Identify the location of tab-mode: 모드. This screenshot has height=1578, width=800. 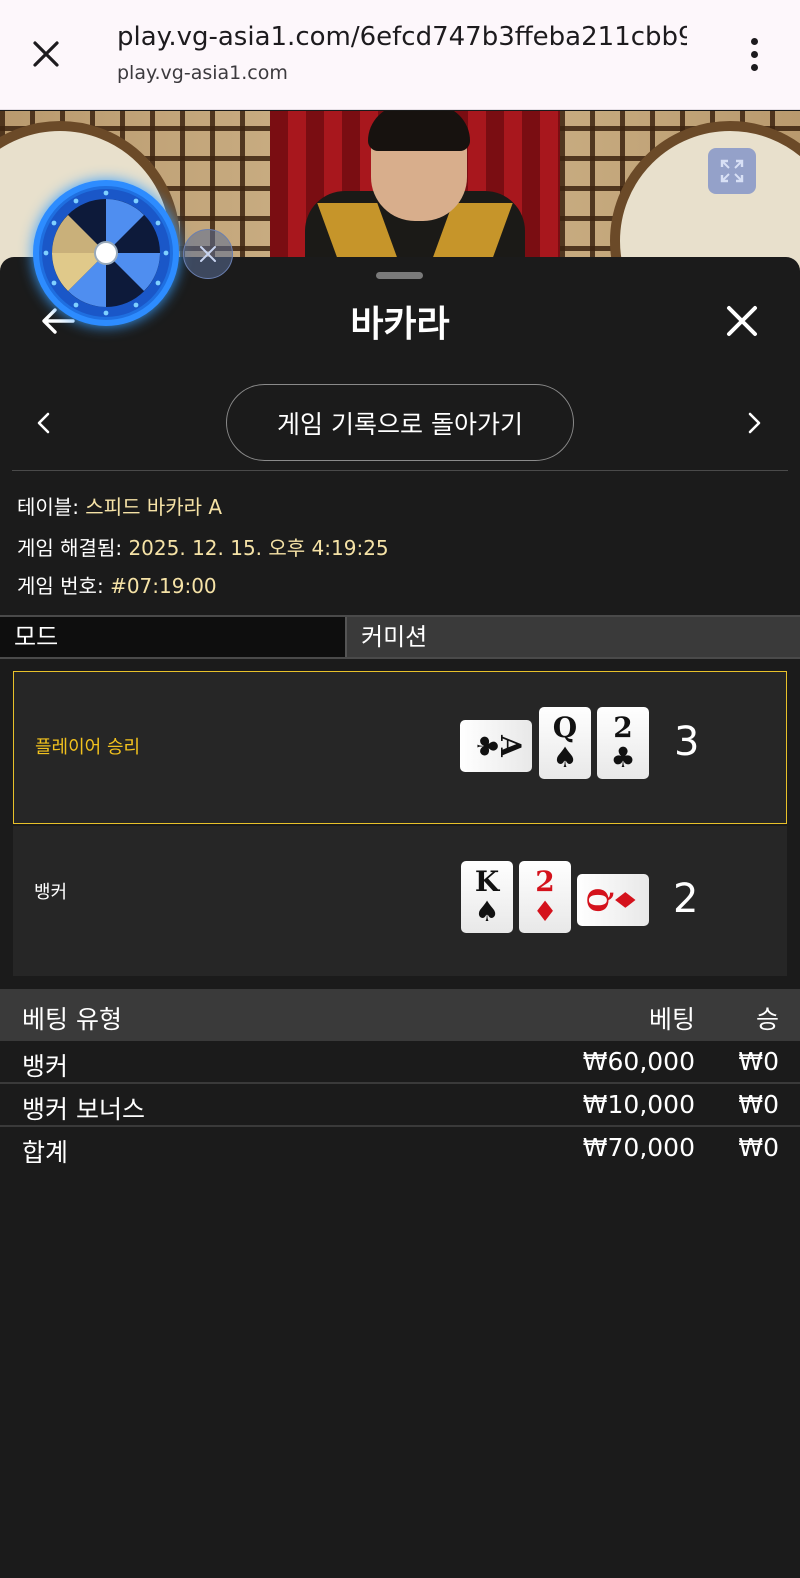
(172, 637).